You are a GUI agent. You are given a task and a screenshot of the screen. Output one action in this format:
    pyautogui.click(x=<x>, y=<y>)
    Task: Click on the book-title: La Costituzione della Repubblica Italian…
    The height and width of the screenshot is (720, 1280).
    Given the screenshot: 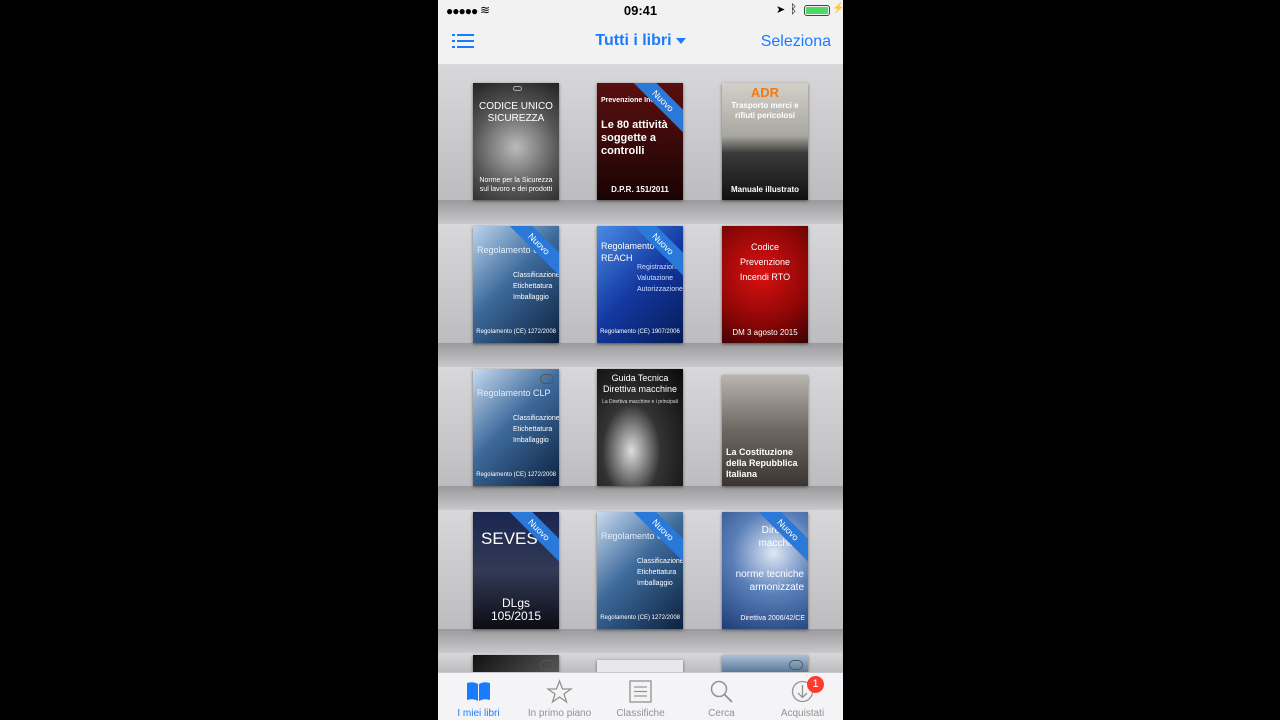 What is the action you would take?
    pyautogui.click(x=762, y=463)
    